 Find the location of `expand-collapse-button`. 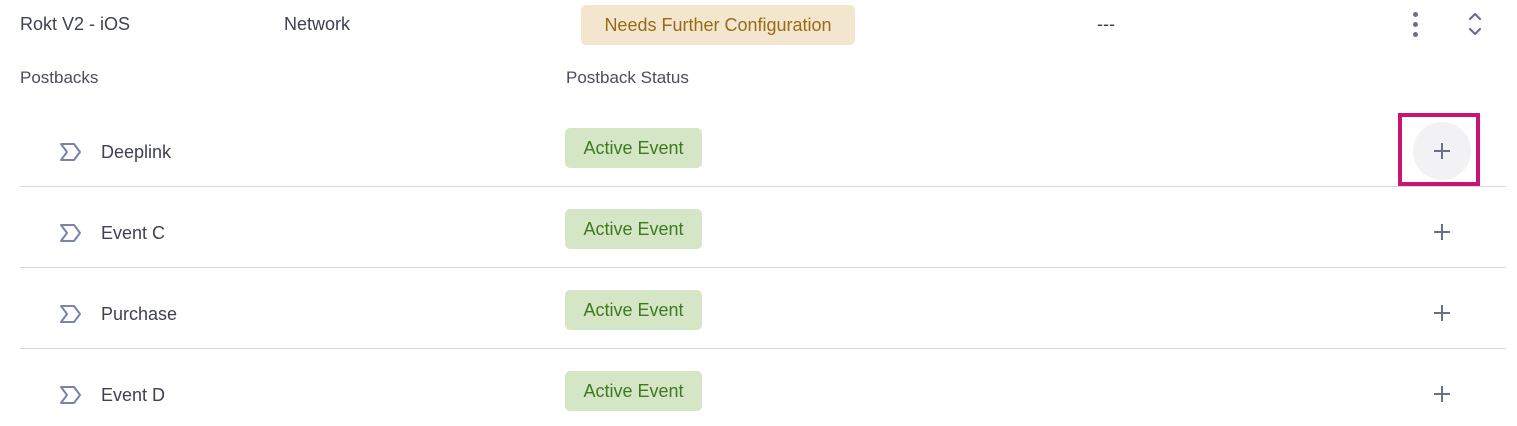

expand-collapse-button is located at coordinates (1475, 24).